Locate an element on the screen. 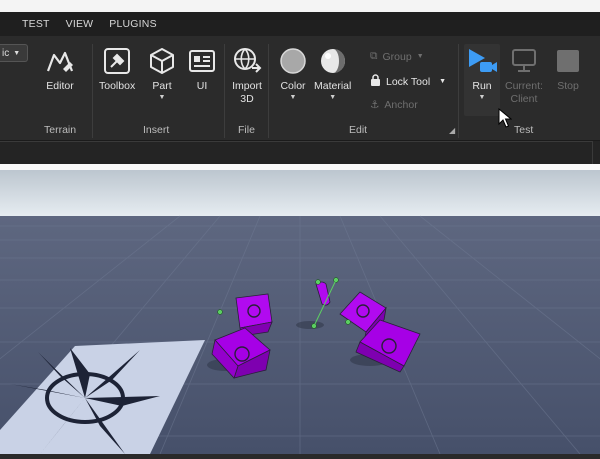 The width and height of the screenshot is (600, 459). group-label-edit: Edit is located at coordinates (358, 130).